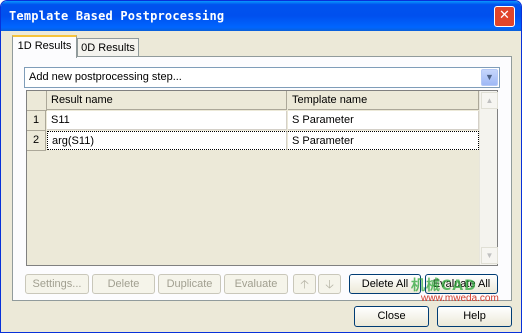 This screenshot has width=522, height=333. I want to click on evaluate-button: Evaluate, so click(256, 284).